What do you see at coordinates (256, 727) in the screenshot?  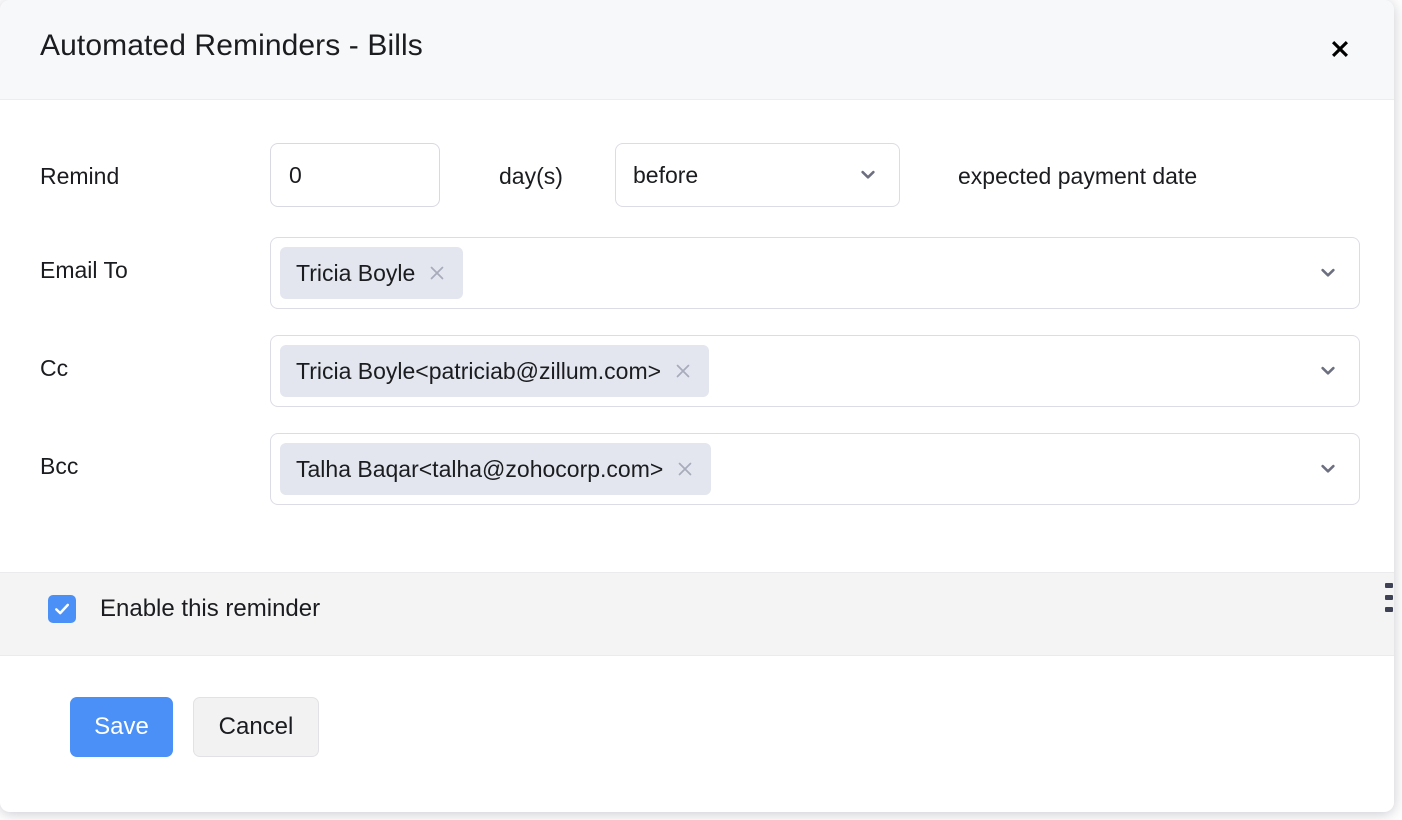 I see `cancel-button: Cancel` at bounding box center [256, 727].